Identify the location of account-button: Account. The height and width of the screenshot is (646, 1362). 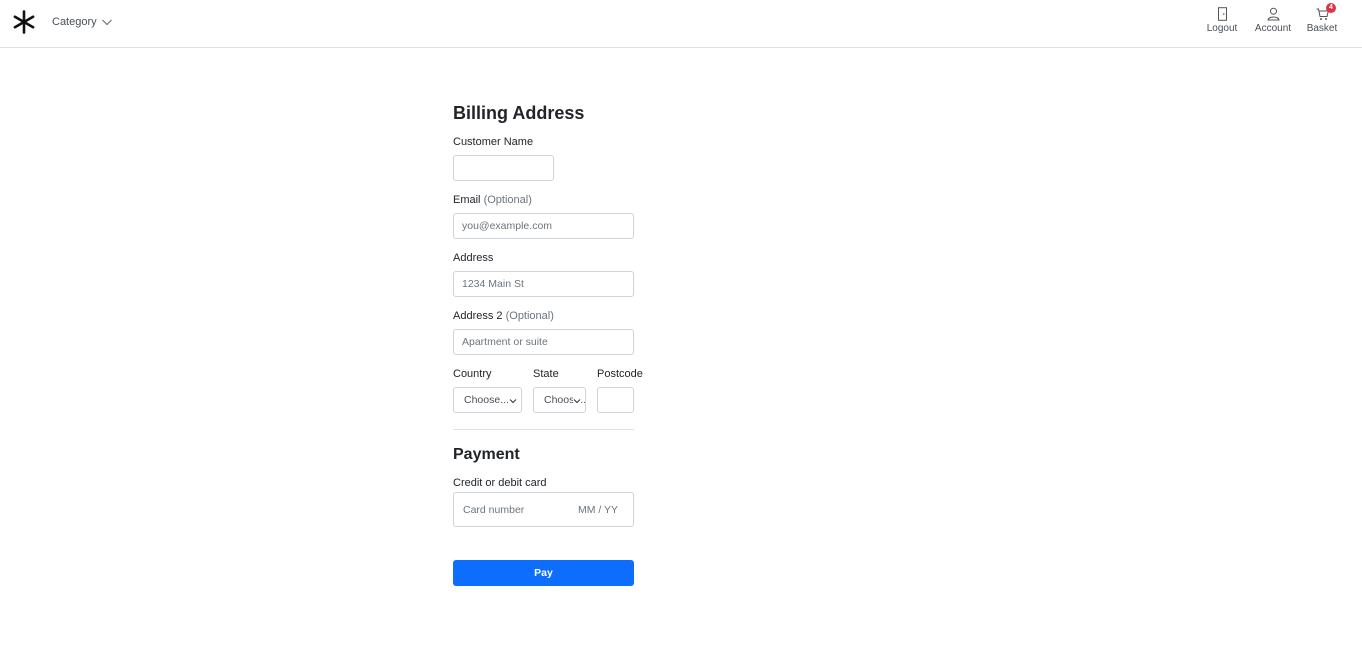
(1273, 22).